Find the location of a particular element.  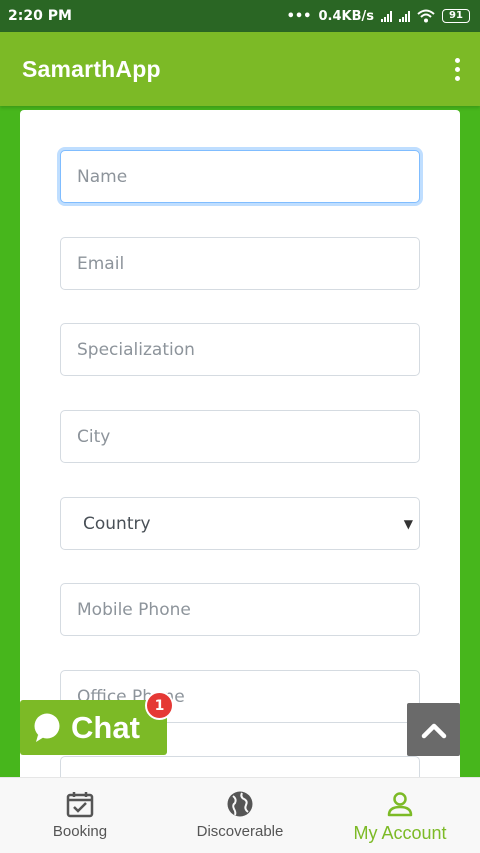

chevron-up-icon is located at coordinates (433, 730).